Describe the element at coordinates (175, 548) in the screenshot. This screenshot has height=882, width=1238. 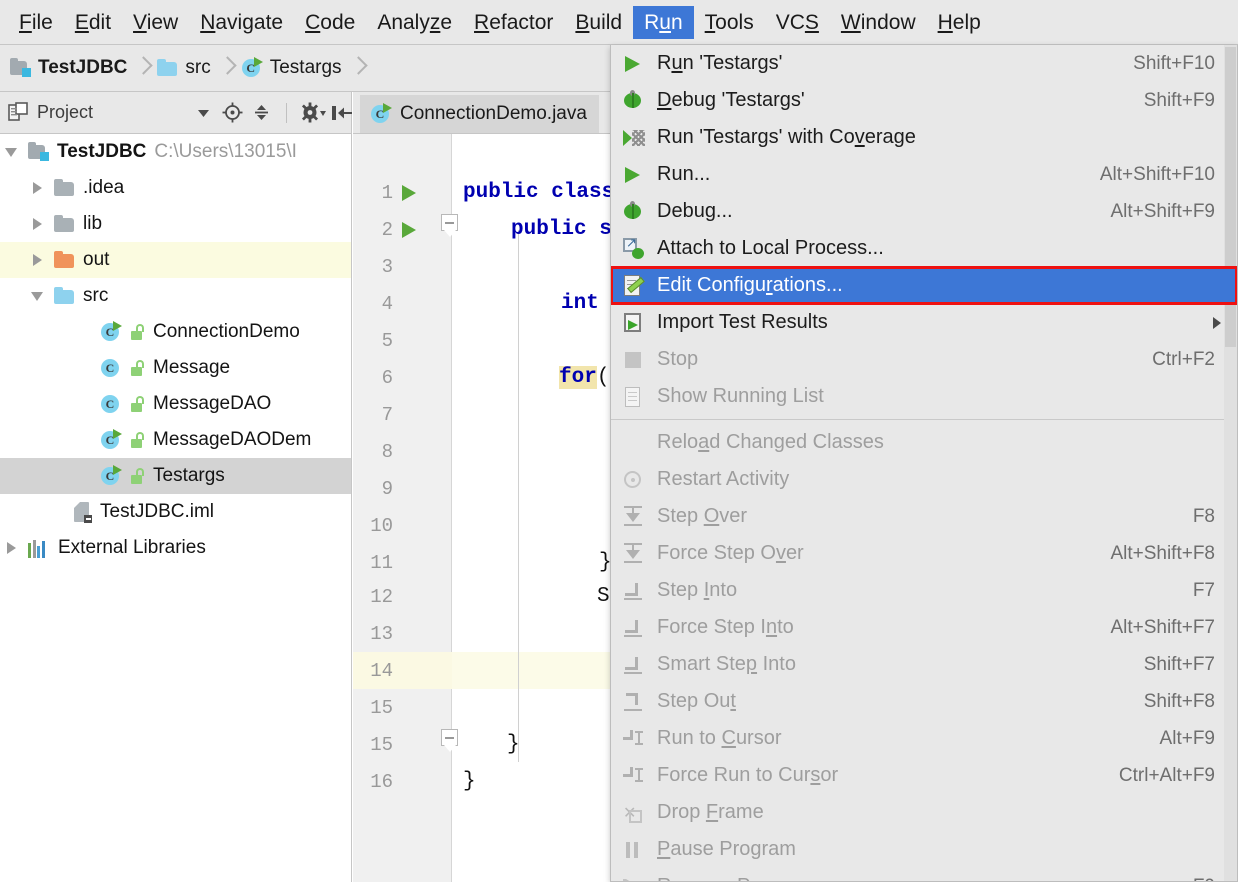
I see `tree-row-external-libraries: External Libraries` at that location.